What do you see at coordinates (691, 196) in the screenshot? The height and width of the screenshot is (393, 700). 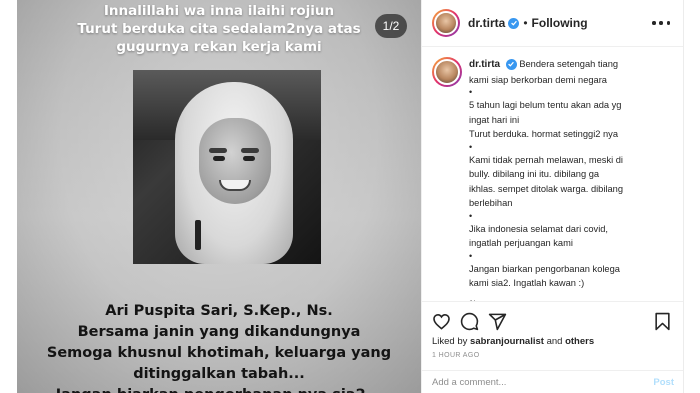 I see `page-margin-right` at bounding box center [691, 196].